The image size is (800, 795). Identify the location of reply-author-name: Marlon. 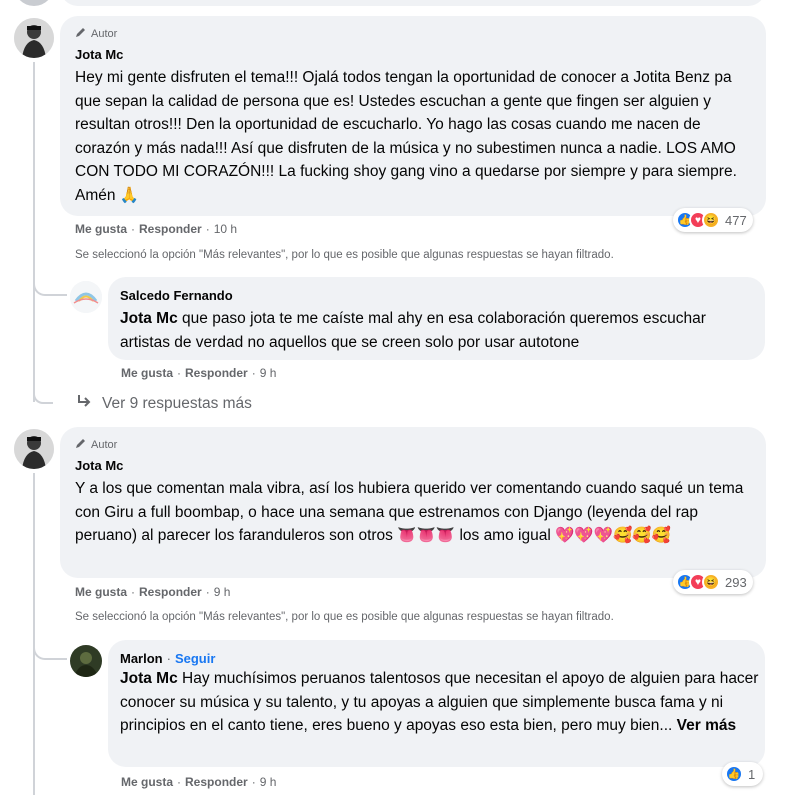
(141, 658).